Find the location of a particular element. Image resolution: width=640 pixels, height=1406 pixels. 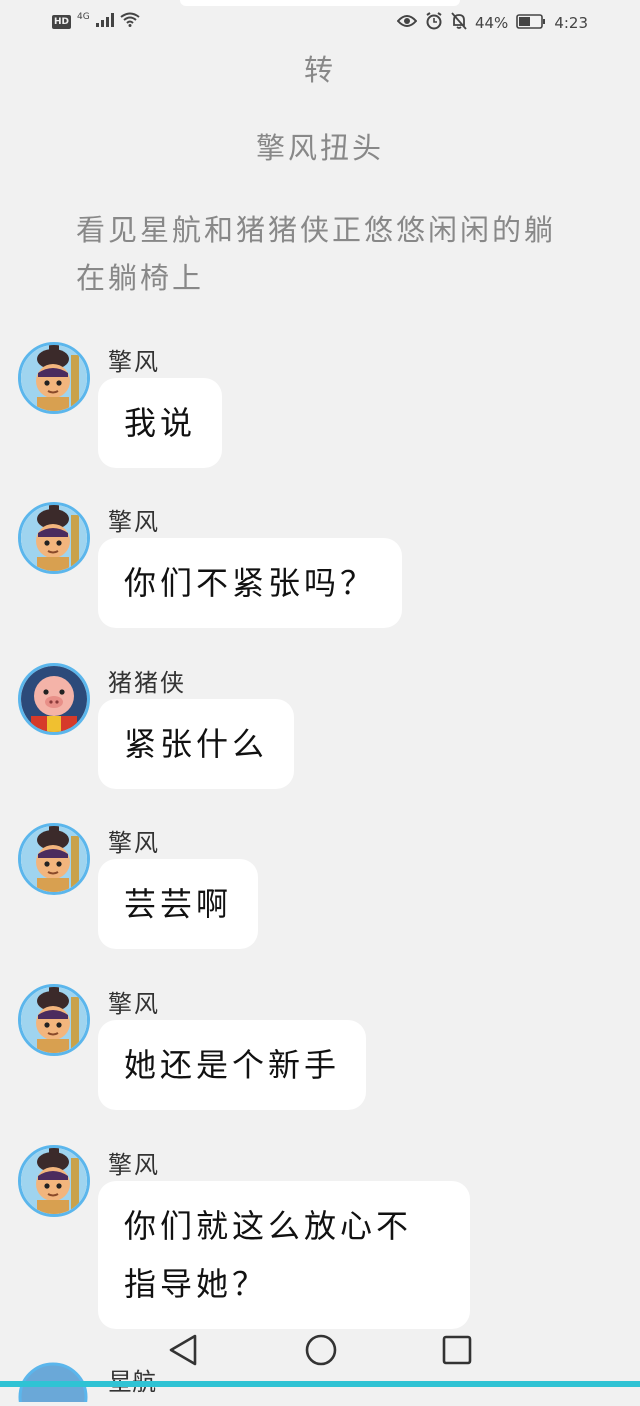

narration-line: 擎风扭头 is located at coordinates (319, 148).